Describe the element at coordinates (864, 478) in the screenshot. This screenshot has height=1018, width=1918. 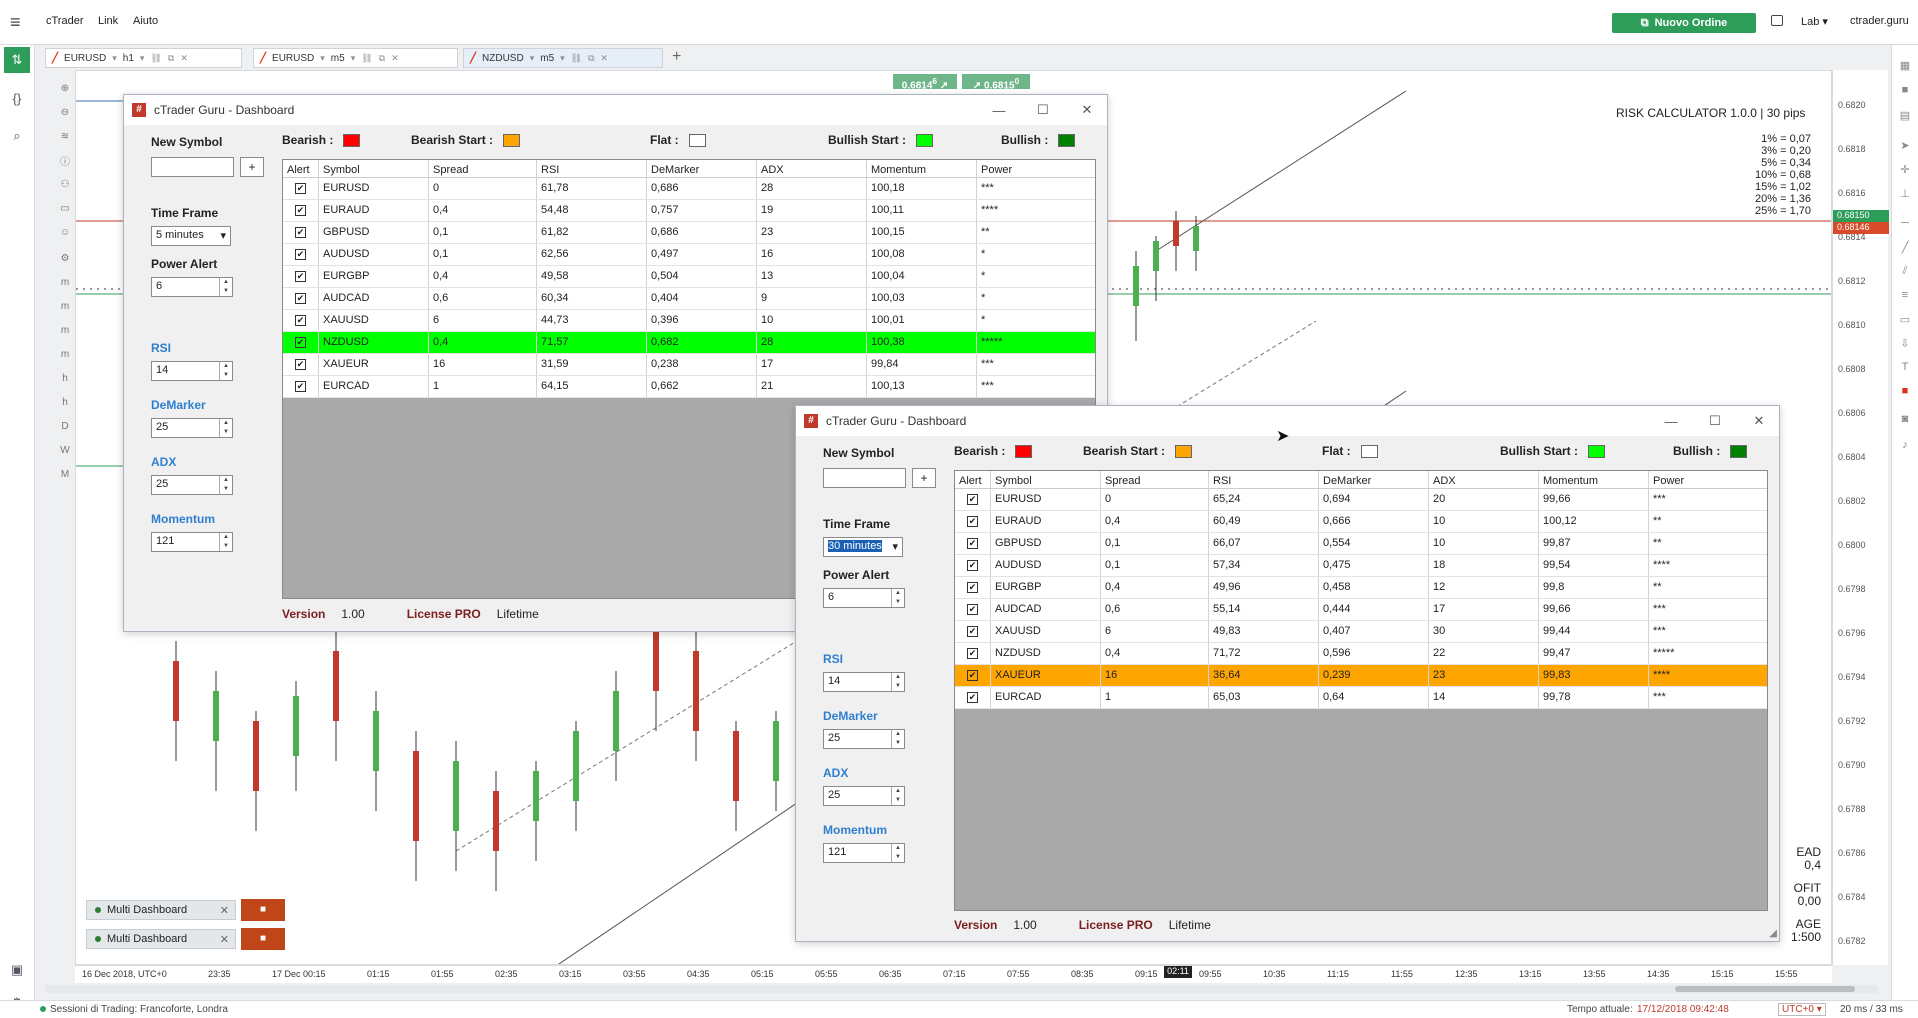
I see `new-symbol-input` at that location.